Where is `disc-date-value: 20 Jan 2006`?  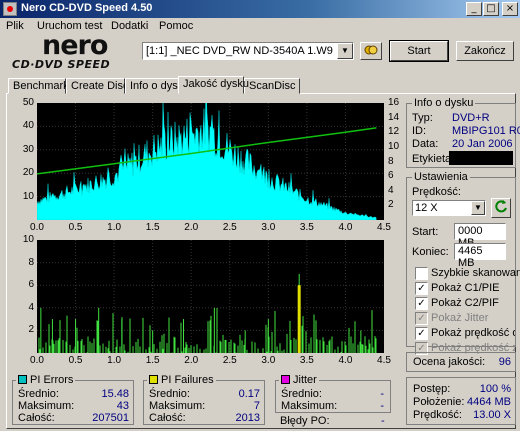 disc-date-value: 20 Jan 2006 is located at coordinates (482, 144).